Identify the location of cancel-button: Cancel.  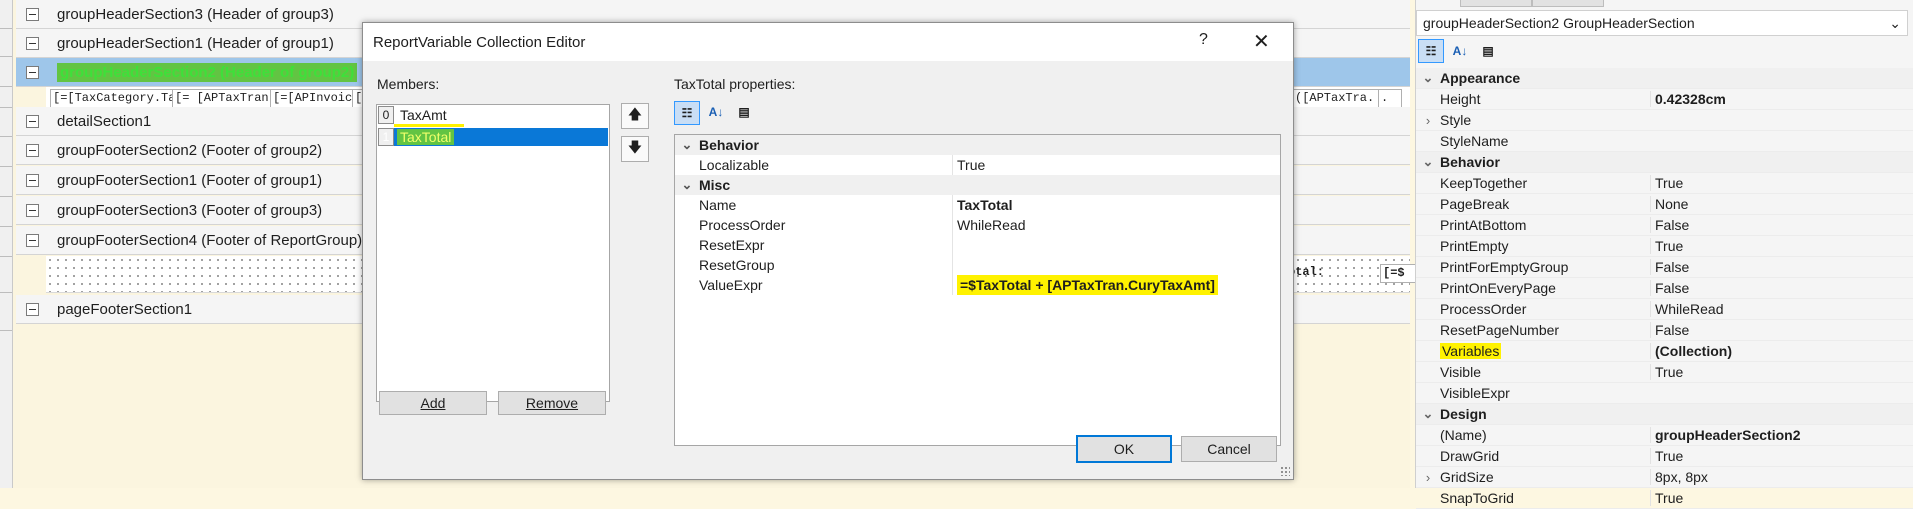
(1229, 449).